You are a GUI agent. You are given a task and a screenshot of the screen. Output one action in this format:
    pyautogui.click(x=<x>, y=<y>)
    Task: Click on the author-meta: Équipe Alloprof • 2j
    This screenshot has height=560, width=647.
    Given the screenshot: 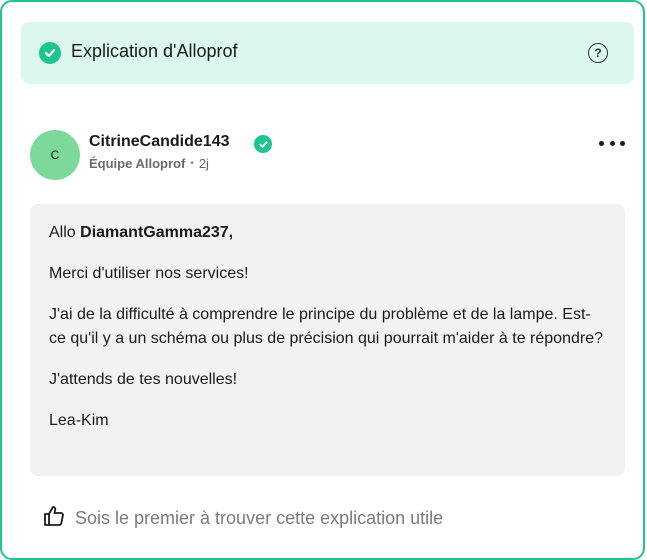 What is the action you would take?
    pyautogui.click(x=149, y=163)
    